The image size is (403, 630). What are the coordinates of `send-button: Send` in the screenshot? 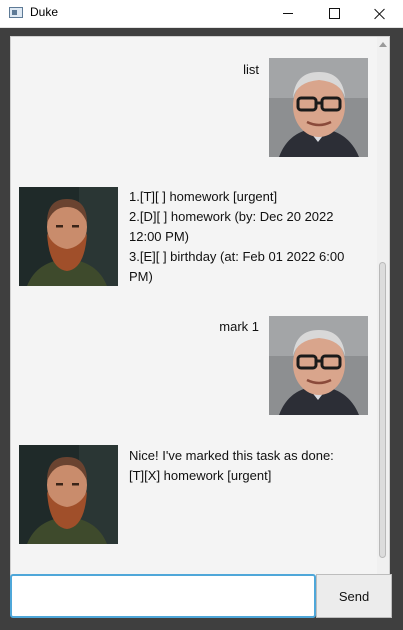 It's located at (354, 596).